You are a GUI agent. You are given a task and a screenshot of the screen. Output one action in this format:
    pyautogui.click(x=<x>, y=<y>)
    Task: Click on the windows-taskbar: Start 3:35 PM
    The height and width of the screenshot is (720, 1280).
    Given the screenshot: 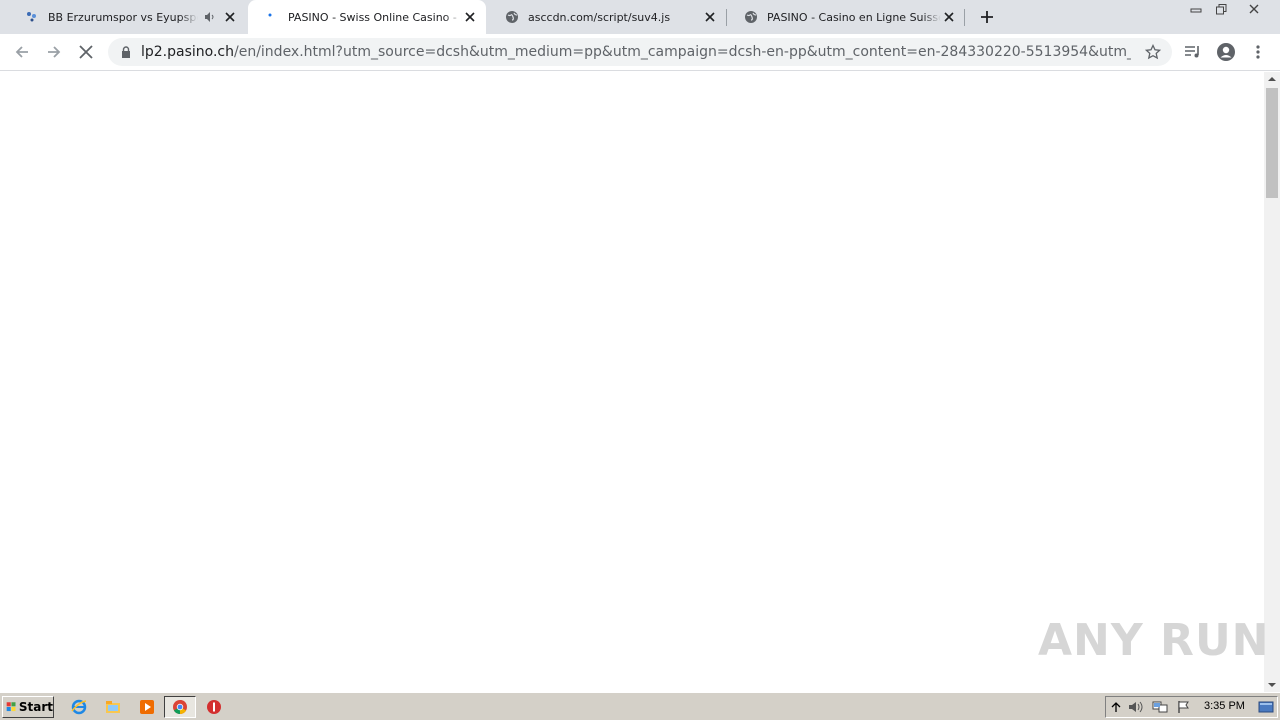 What is the action you would take?
    pyautogui.click(x=640, y=706)
    